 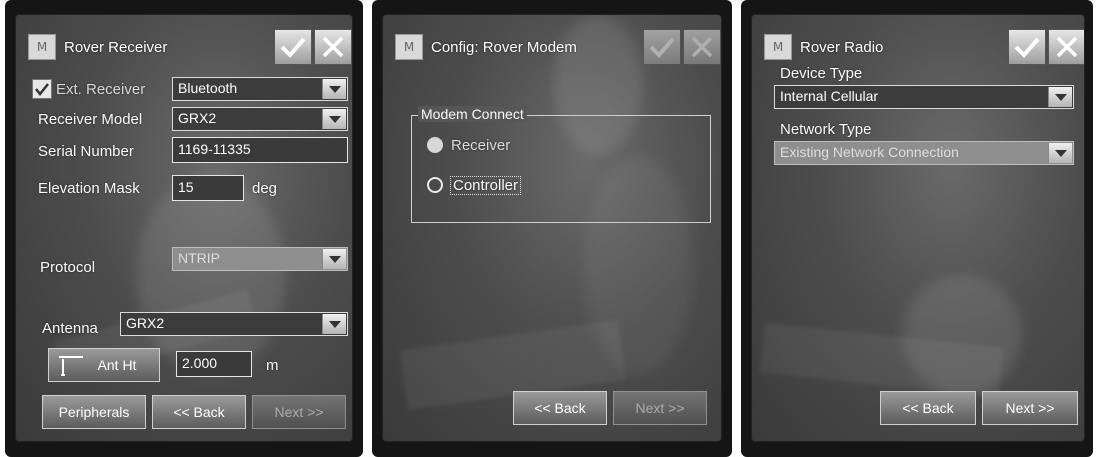 What do you see at coordinates (116, 47) in the screenshot?
I see `page-title: Rover Receiver` at bounding box center [116, 47].